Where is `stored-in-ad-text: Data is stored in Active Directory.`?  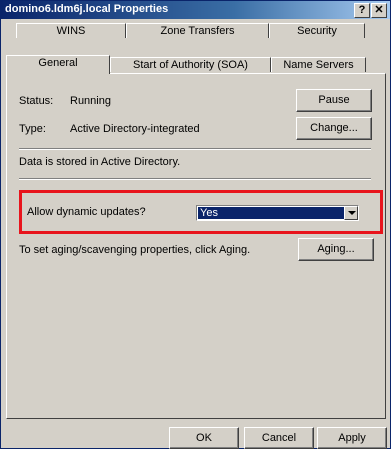 stored-in-ad-text: Data is stored in Active Directory. is located at coordinates (100, 162).